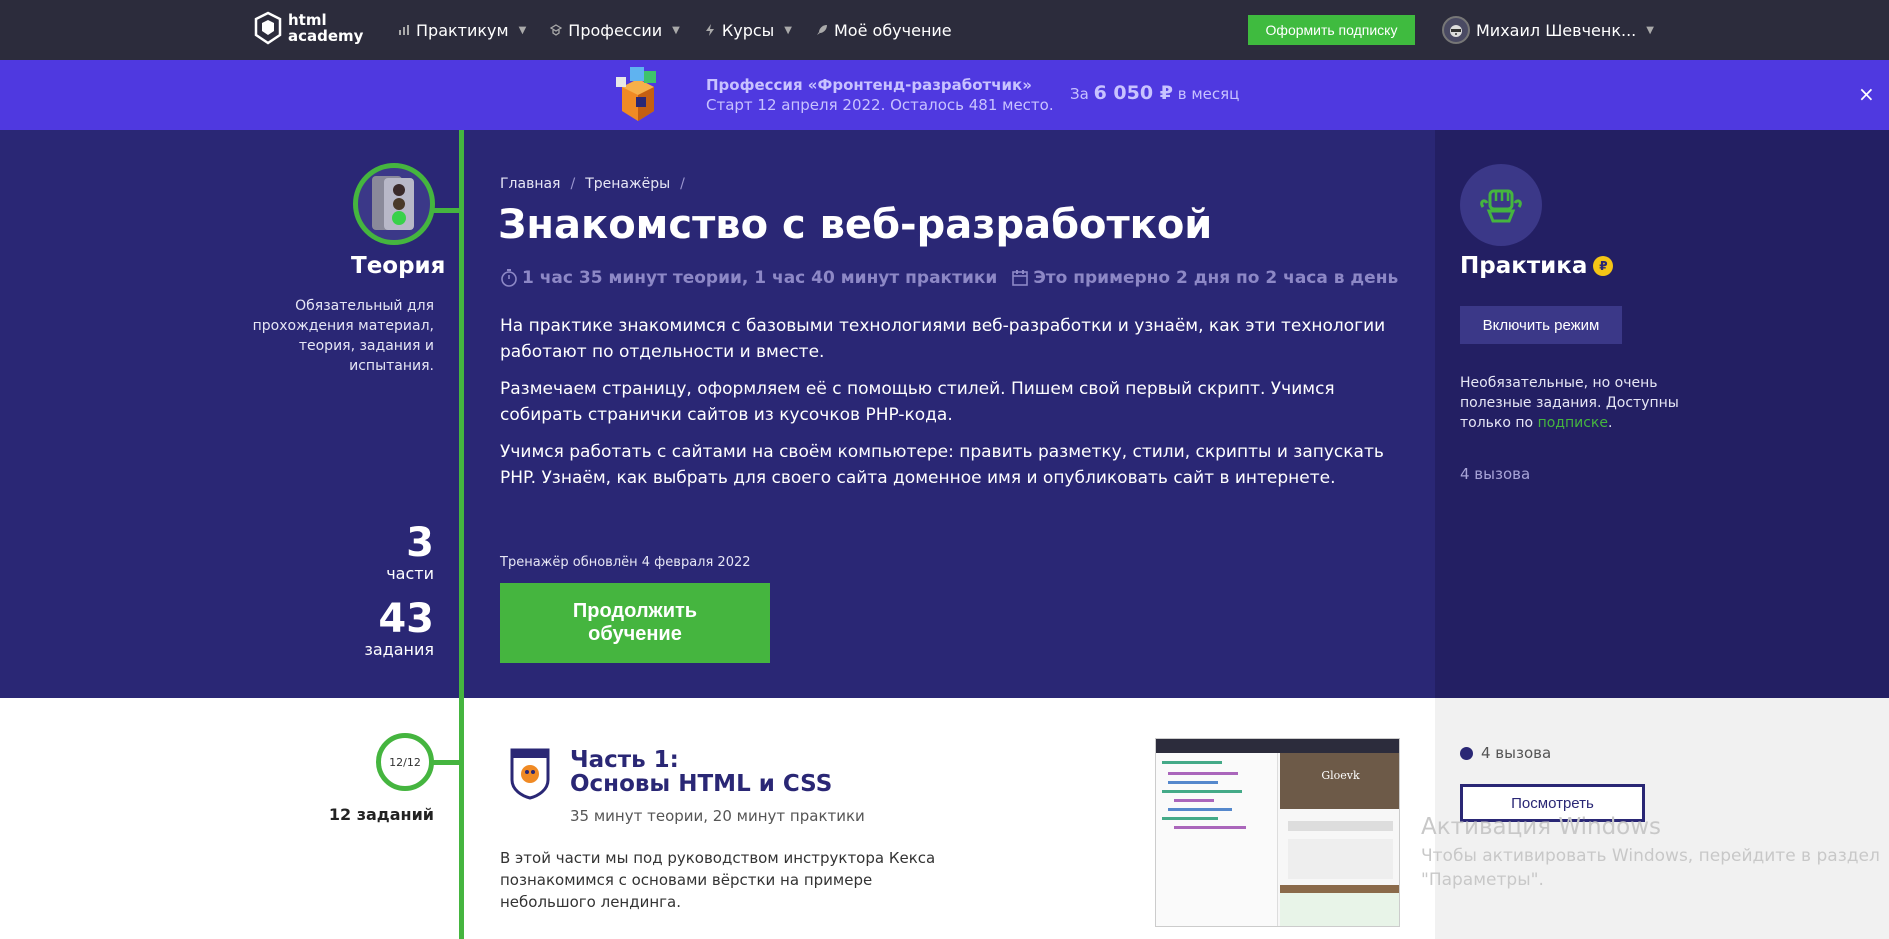 Image resolution: width=1889 pixels, height=939 pixels. I want to click on continue-line1: Продолжить, so click(635, 611).